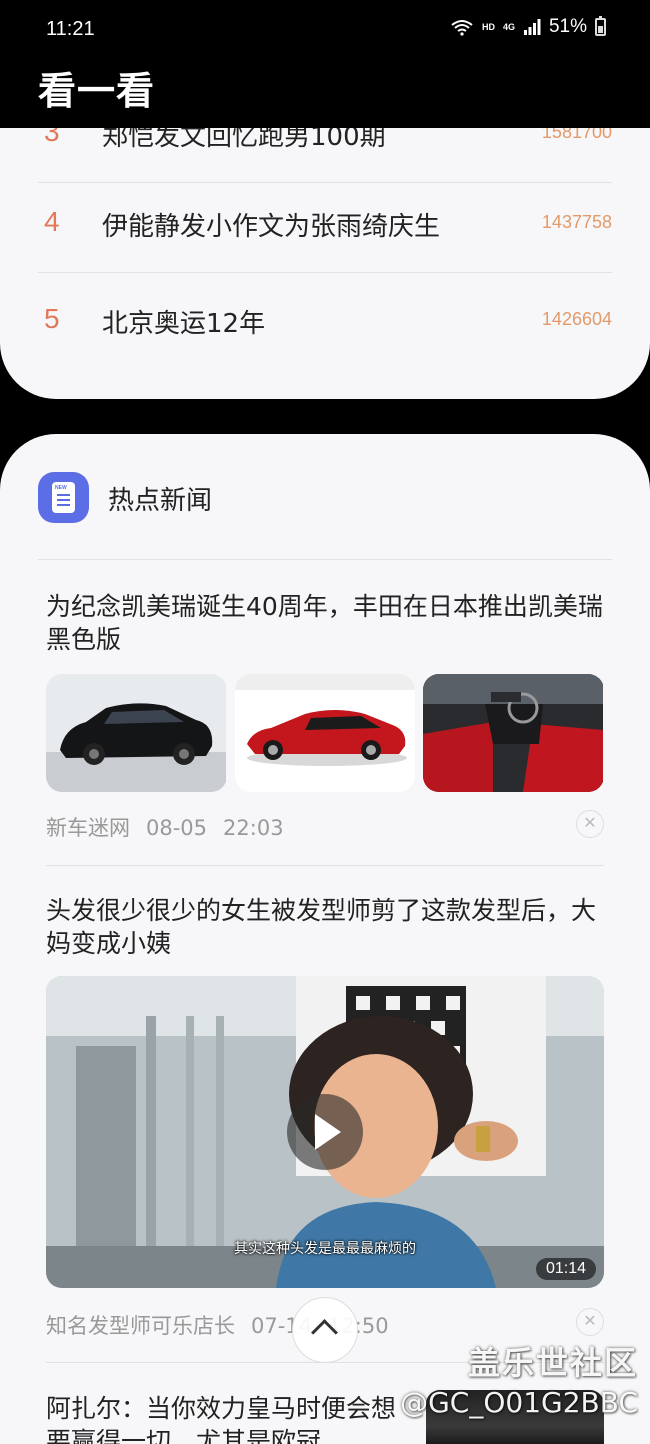 The image size is (650, 1444). I want to click on article-source: 知名发型师可乐店长, so click(140, 1326).